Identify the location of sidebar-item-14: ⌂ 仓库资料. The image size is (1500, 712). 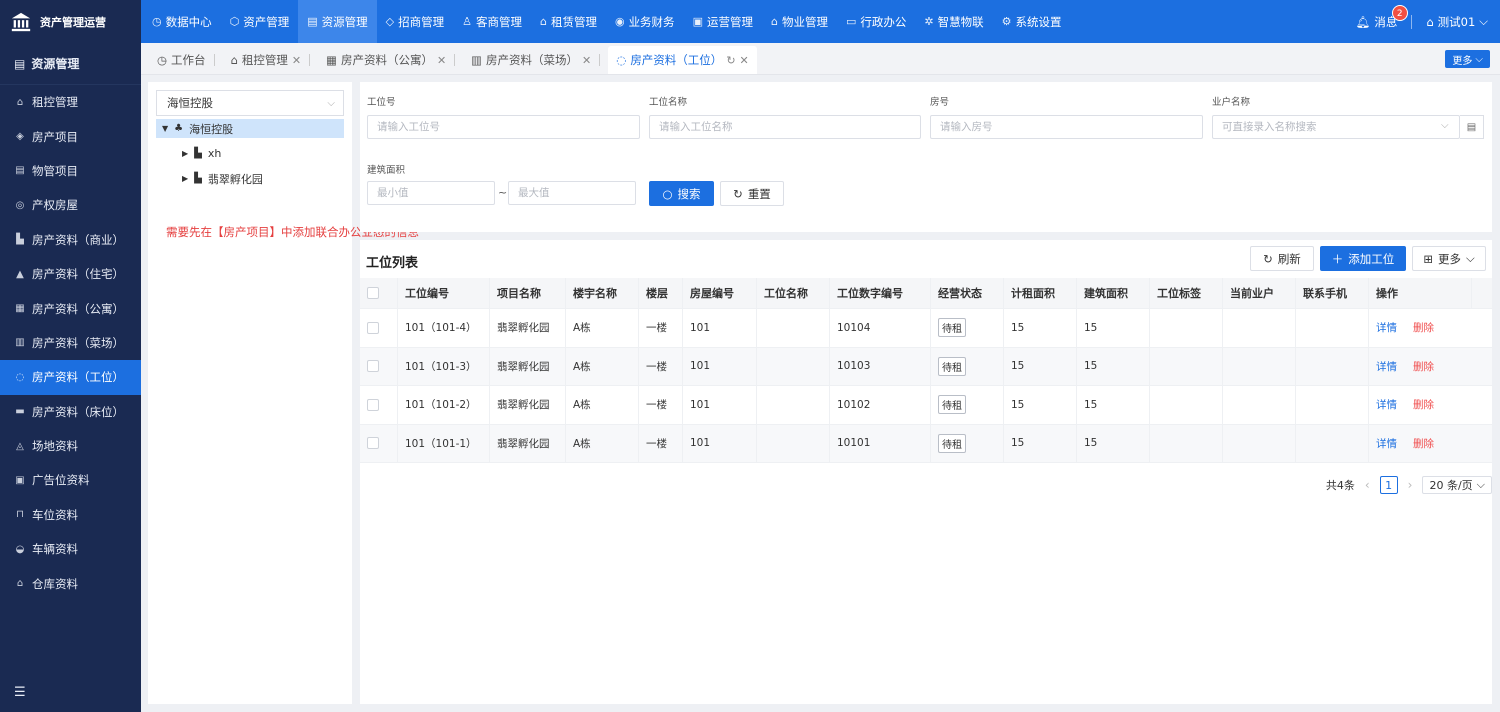
(70, 583).